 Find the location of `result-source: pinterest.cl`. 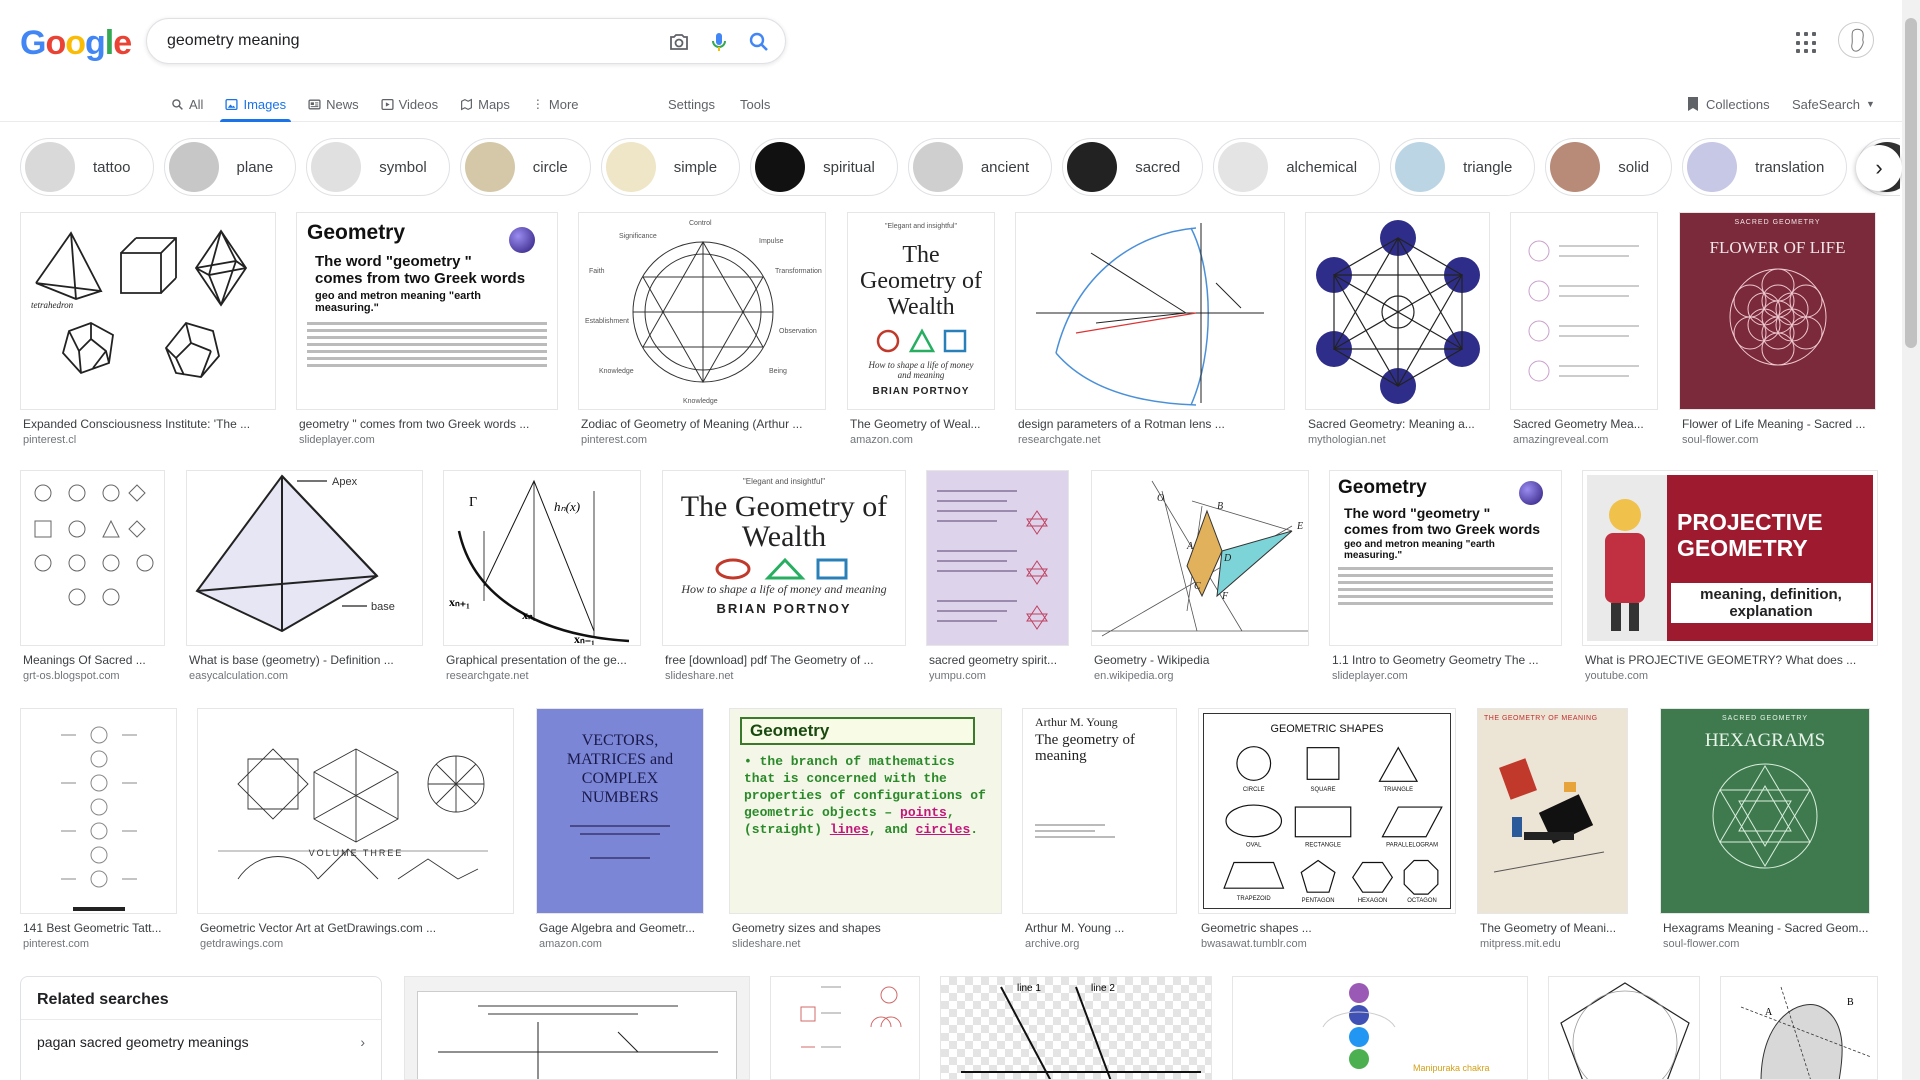

result-source: pinterest.cl is located at coordinates (148, 440).